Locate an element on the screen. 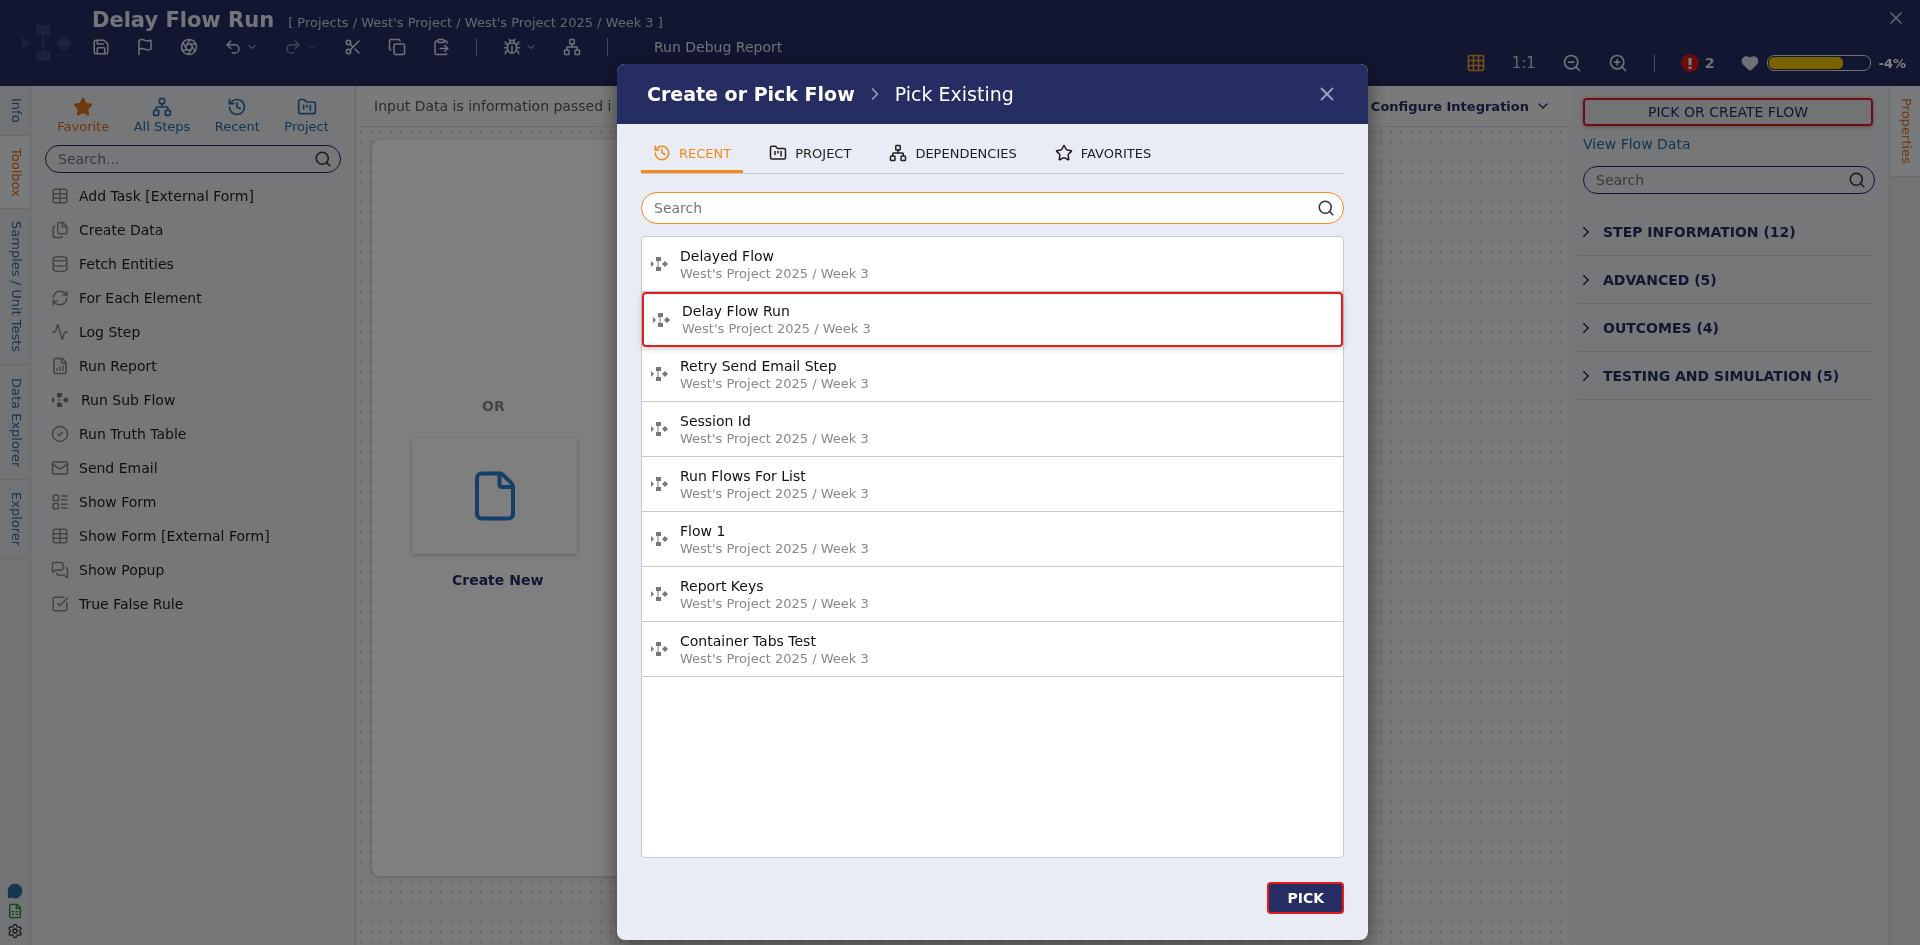 Image resolution: width=1920 pixels, height=945 pixels. save-icon is located at coordinates (101, 47).